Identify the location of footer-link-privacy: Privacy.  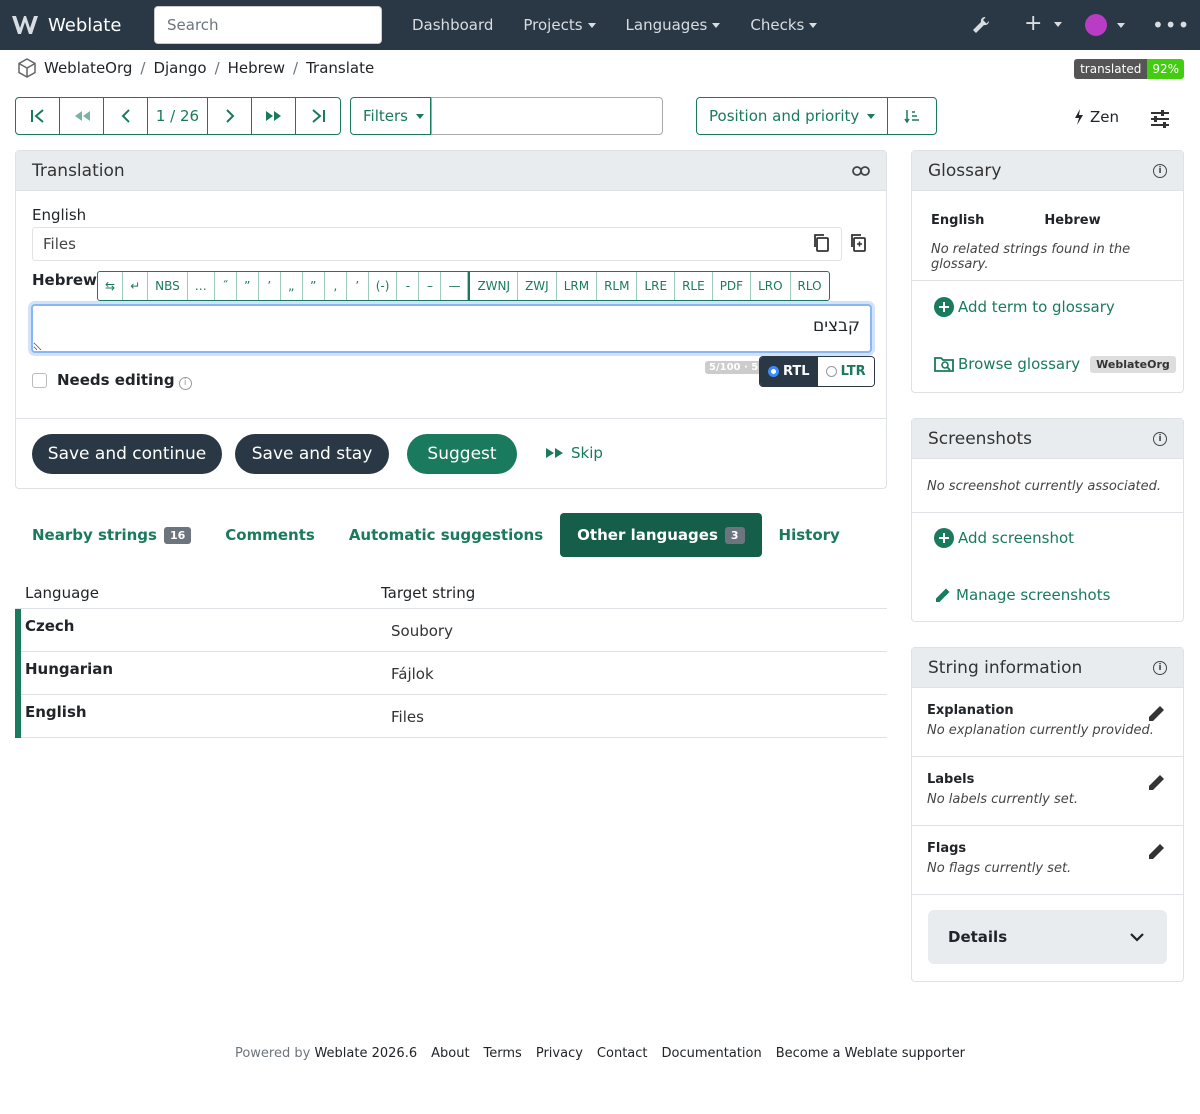
(559, 1053).